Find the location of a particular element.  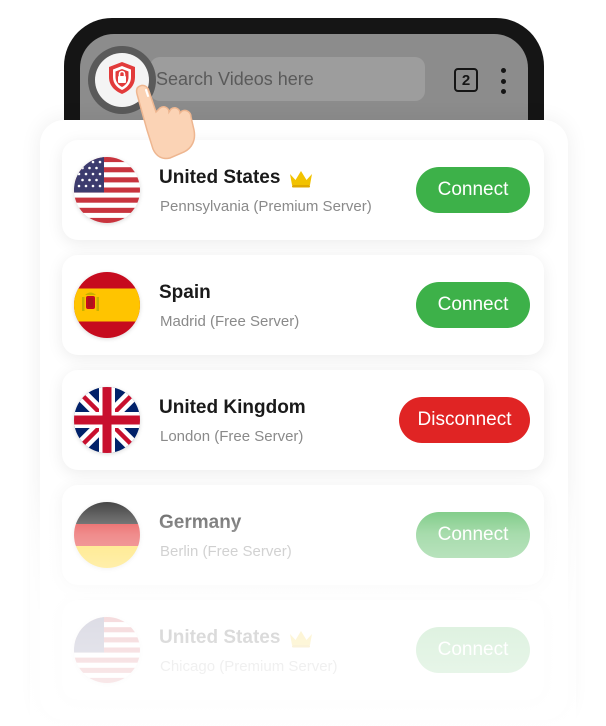

germany-flag-icon is located at coordinates (107, 535).